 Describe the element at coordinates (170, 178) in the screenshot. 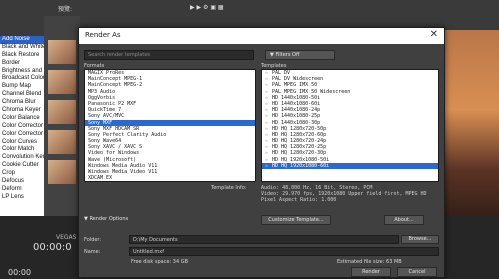

I see `format-list-item: XDCAM EX` at that location.